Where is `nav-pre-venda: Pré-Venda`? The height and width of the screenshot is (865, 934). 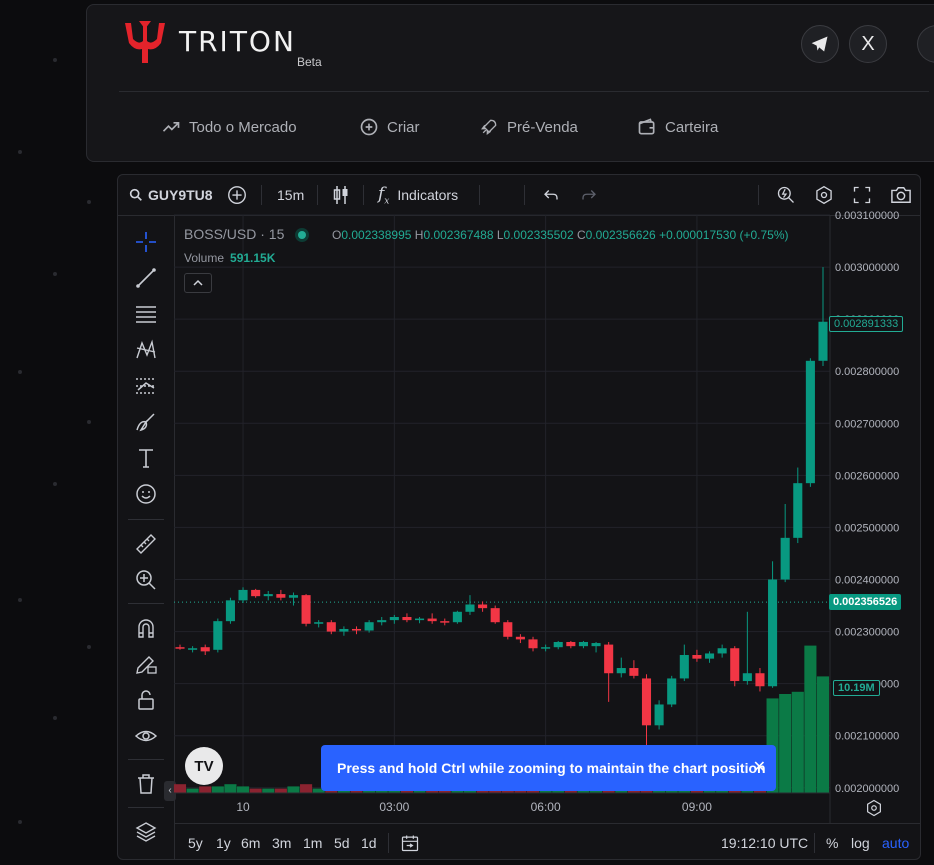
nav-pre-venda: Pré-Venda is located at coordinates (528, 127).